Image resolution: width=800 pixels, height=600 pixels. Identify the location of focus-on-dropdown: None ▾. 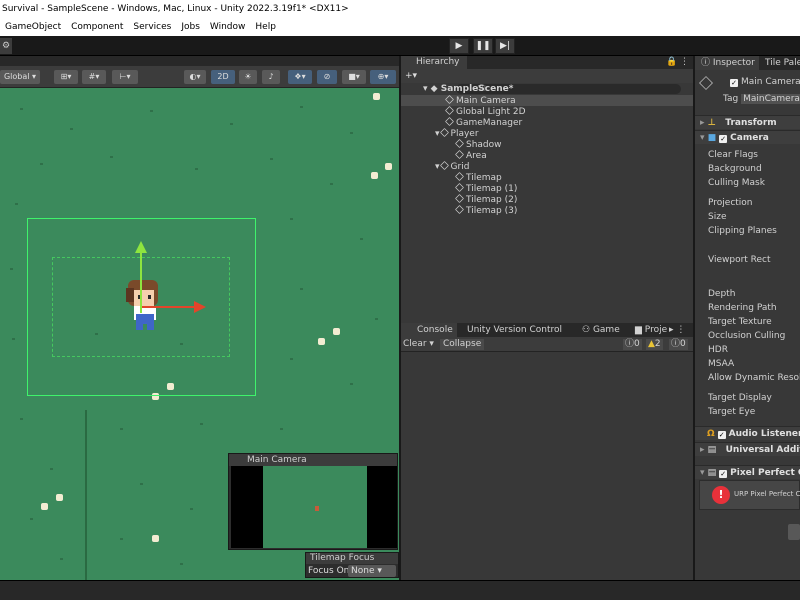
(372, 571).